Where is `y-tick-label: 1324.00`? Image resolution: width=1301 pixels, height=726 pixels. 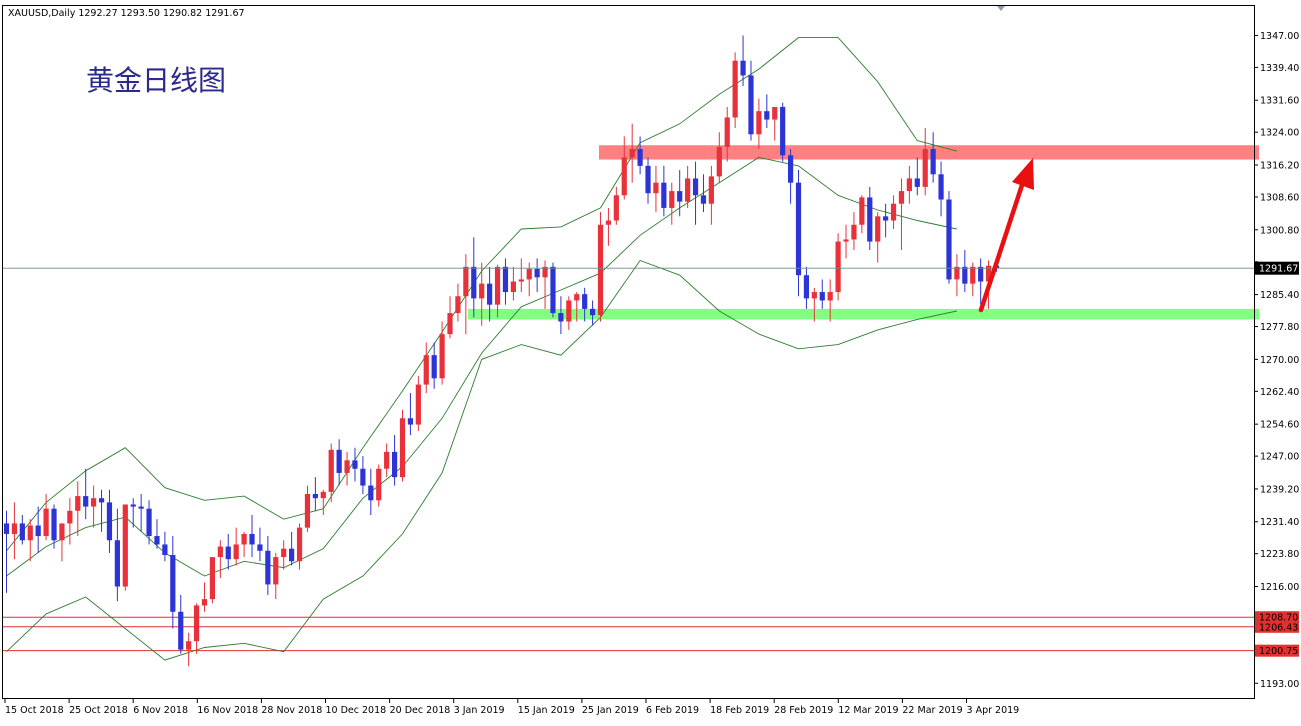
y-tick-label: 1324.00 is located at coordinates (1279, 133).